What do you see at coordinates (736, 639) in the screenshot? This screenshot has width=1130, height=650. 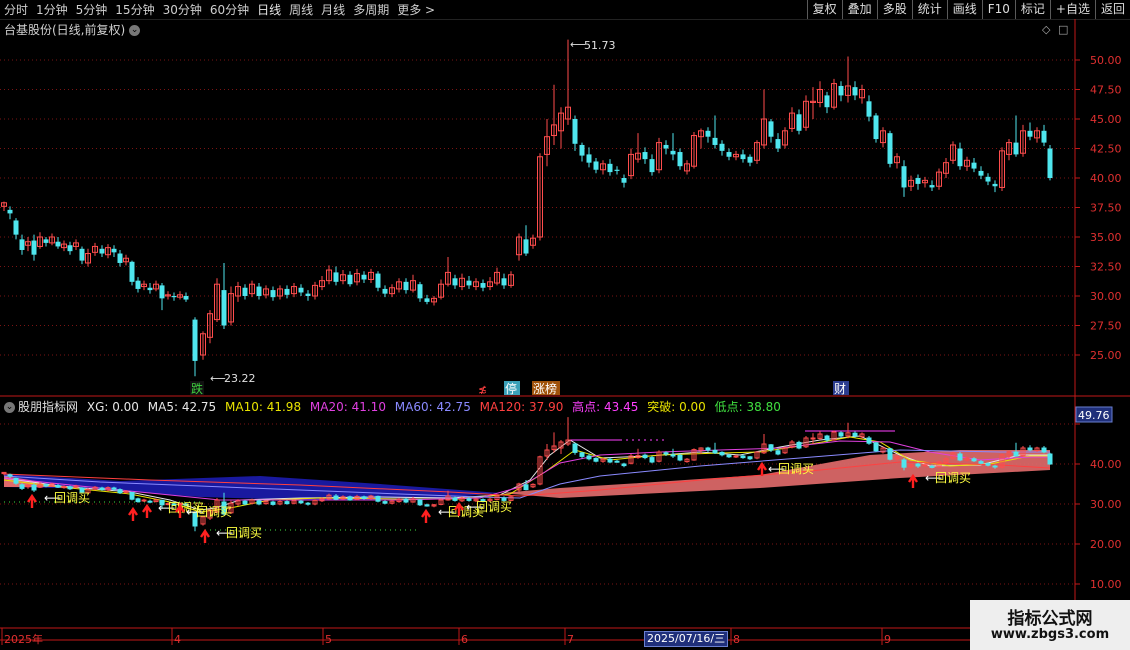 I see `x-axis-label: 8` at bounding box center [736, 639].